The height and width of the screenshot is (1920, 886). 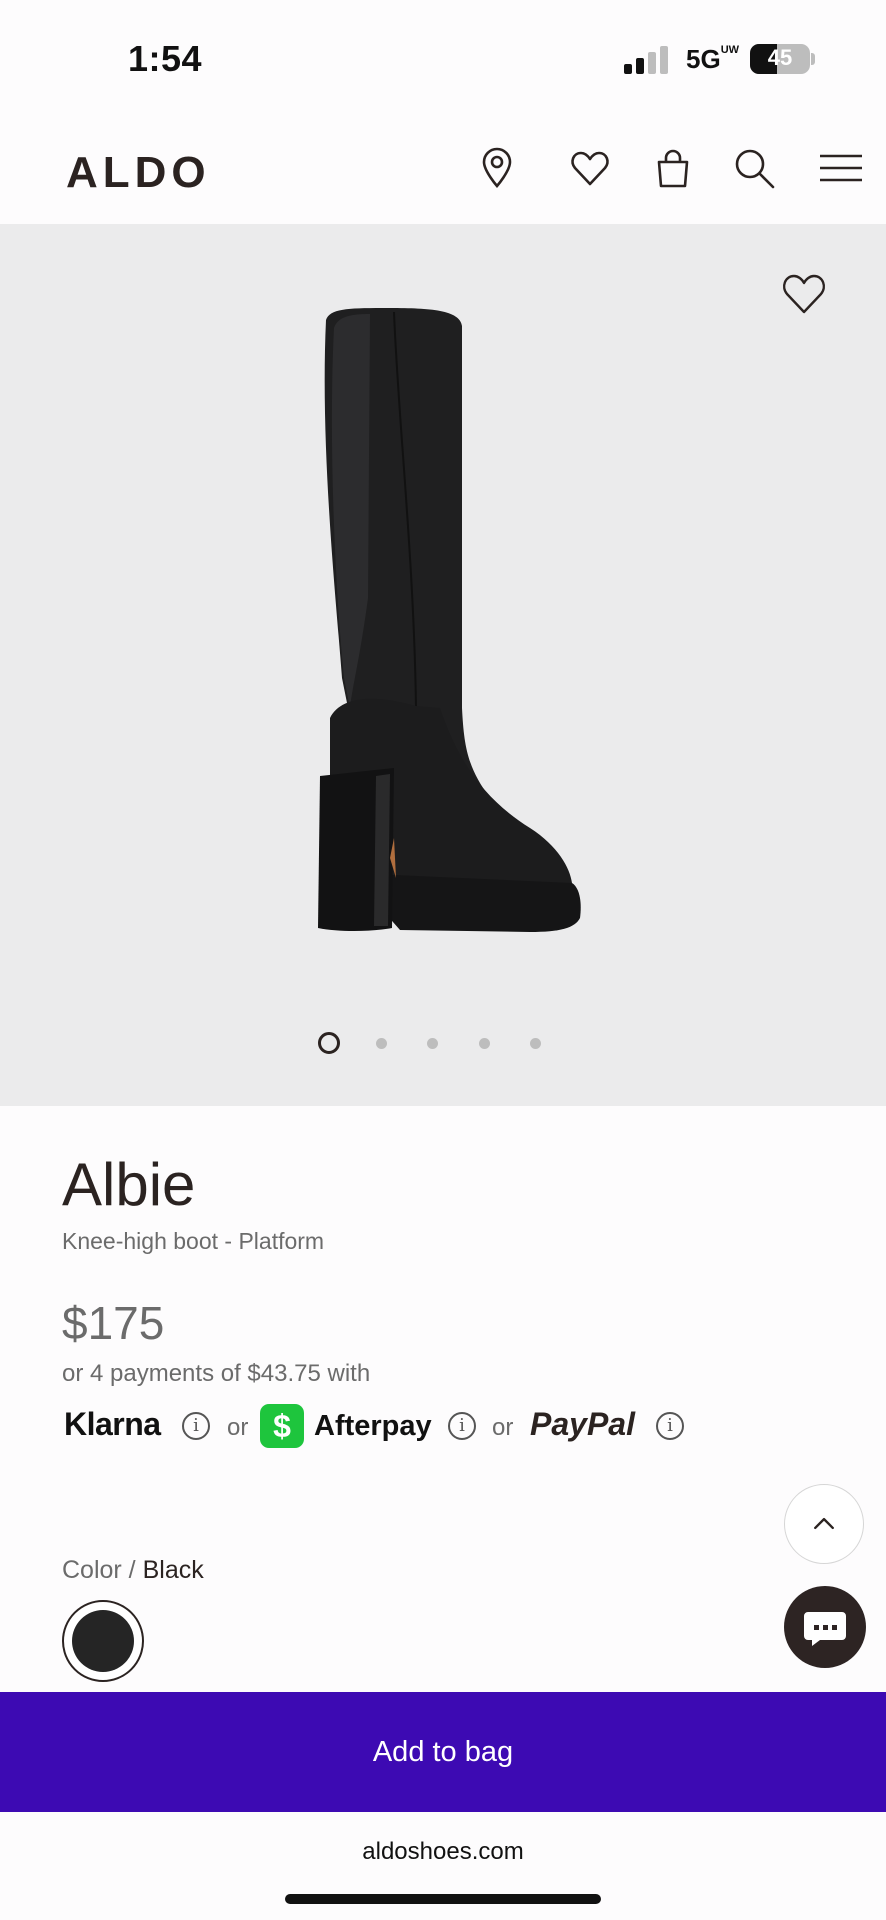 What do you see at coordinates (196, 1426) in the screenshot?
I see `klarna-info-icon: i` at bounding box center [196, 1426].